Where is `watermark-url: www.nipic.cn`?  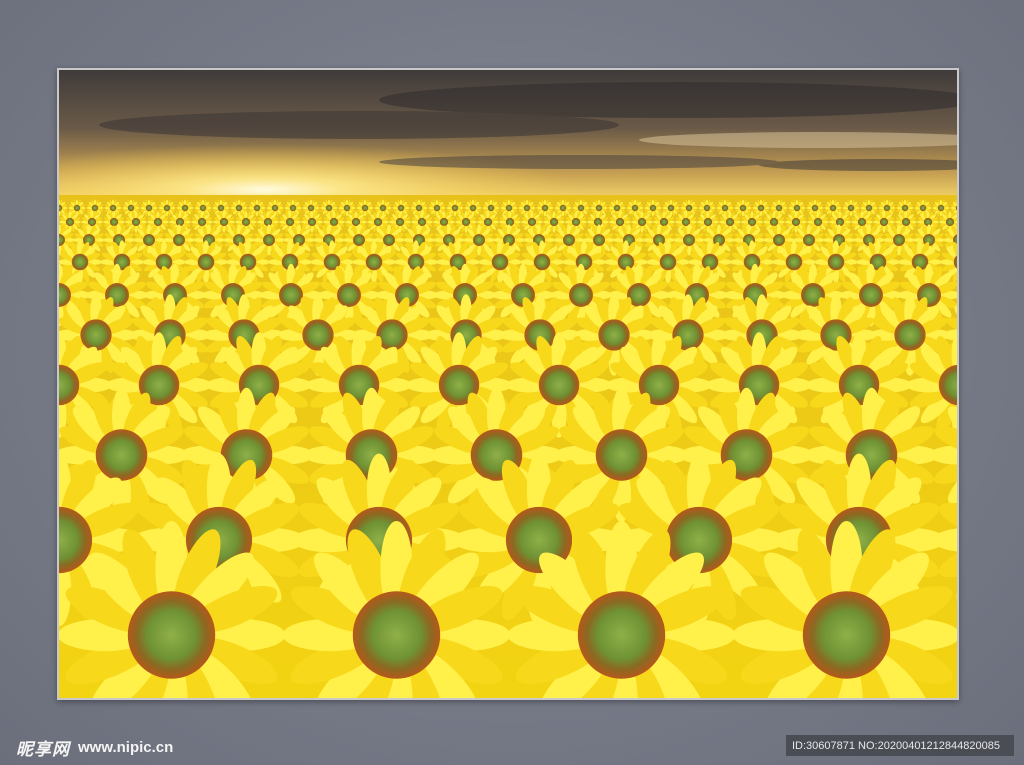
watermark-url: www.nipic.cn is located at coordinates (126, 747).